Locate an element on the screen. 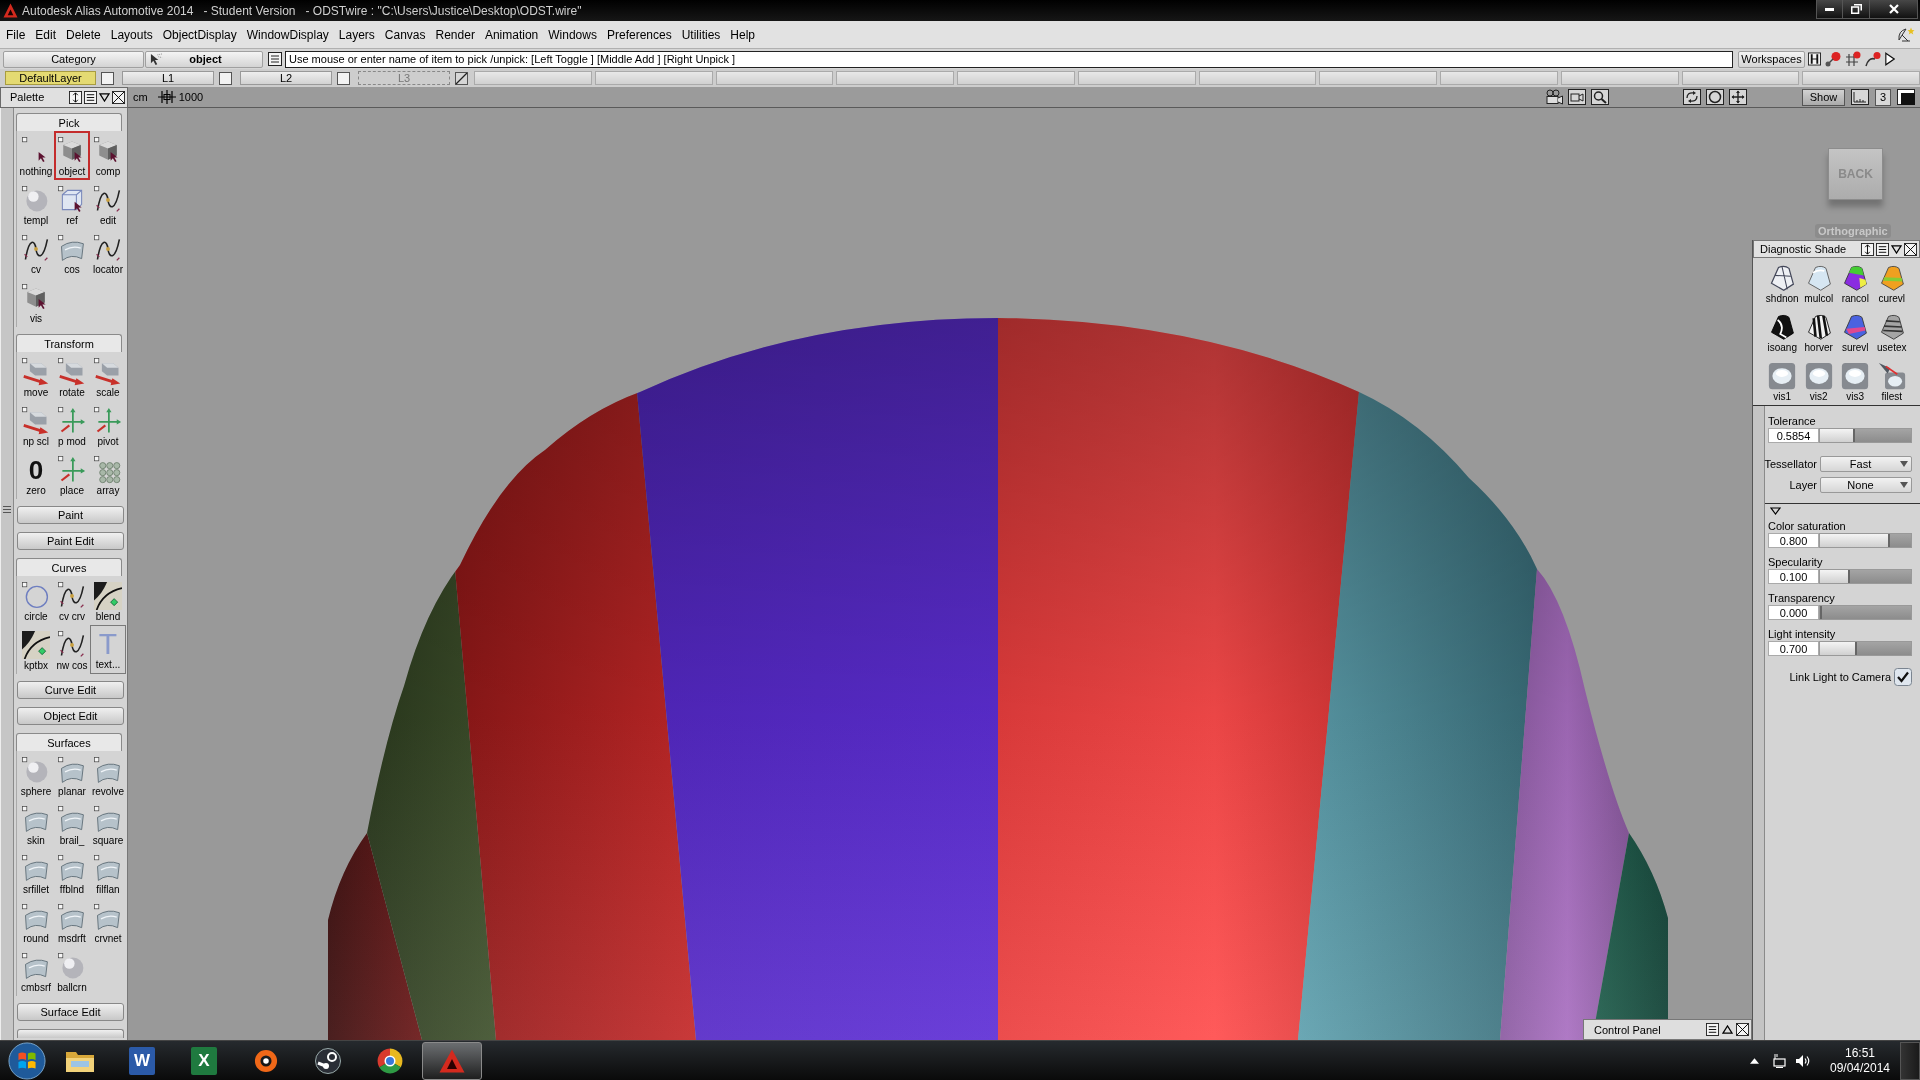 The height and width of the screenshot is (1080, 1920). film-camera-icon is located at coordinates (1554, 97).